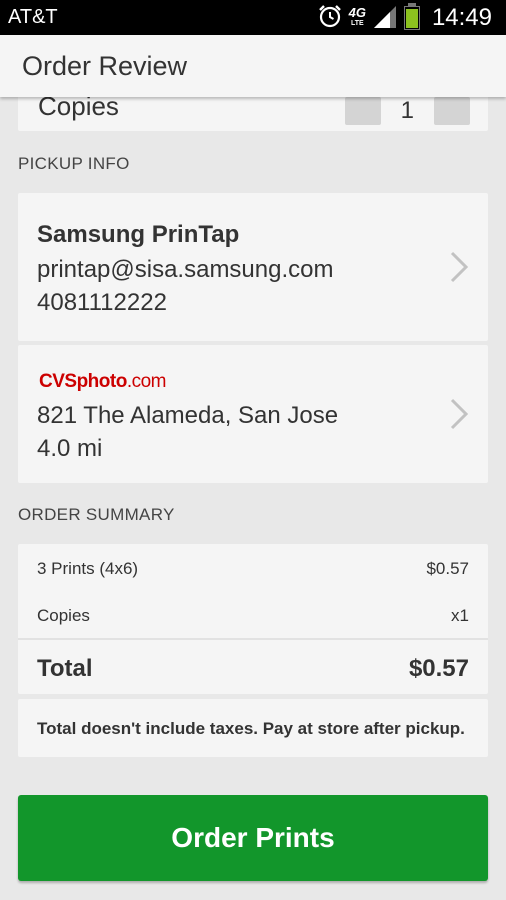  Describe the element at coordinates (452, 111) in the screenshot. I see `plus-icon` at that location.